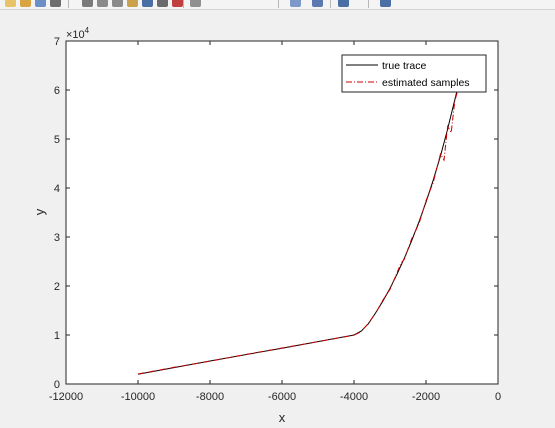 The width and height of the screenshot is (555, 428). What do you see at coordinates (138, 397) in the screenshot?
I see `x-tick-label: -10000` at bounding box center [138, 397].